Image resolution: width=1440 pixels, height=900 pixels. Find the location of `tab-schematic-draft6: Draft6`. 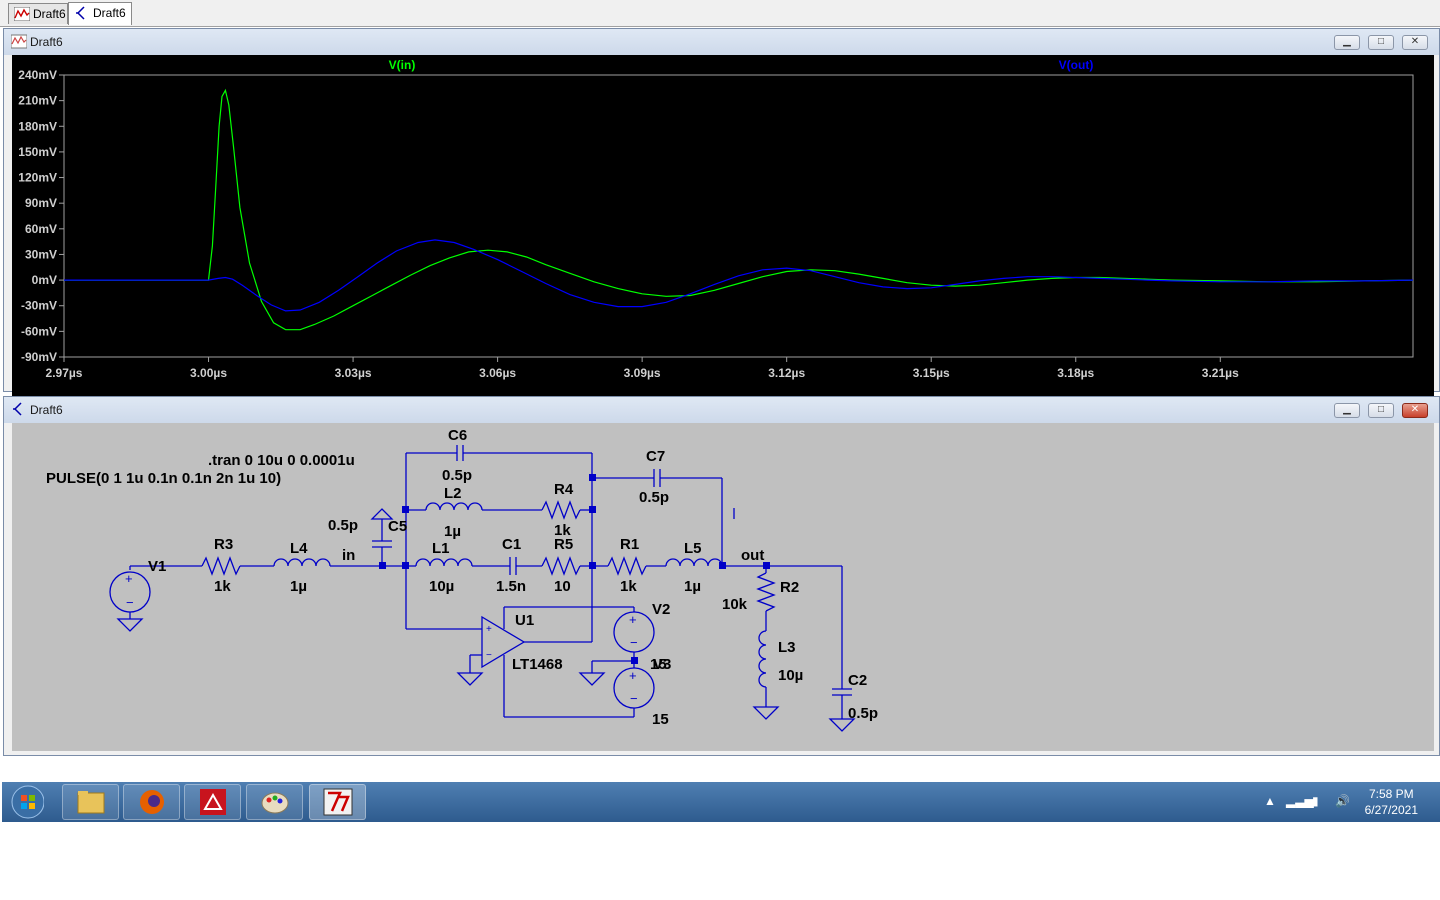

tab-schematic-draft6: Draft6 is located at coordinates (100, 13).